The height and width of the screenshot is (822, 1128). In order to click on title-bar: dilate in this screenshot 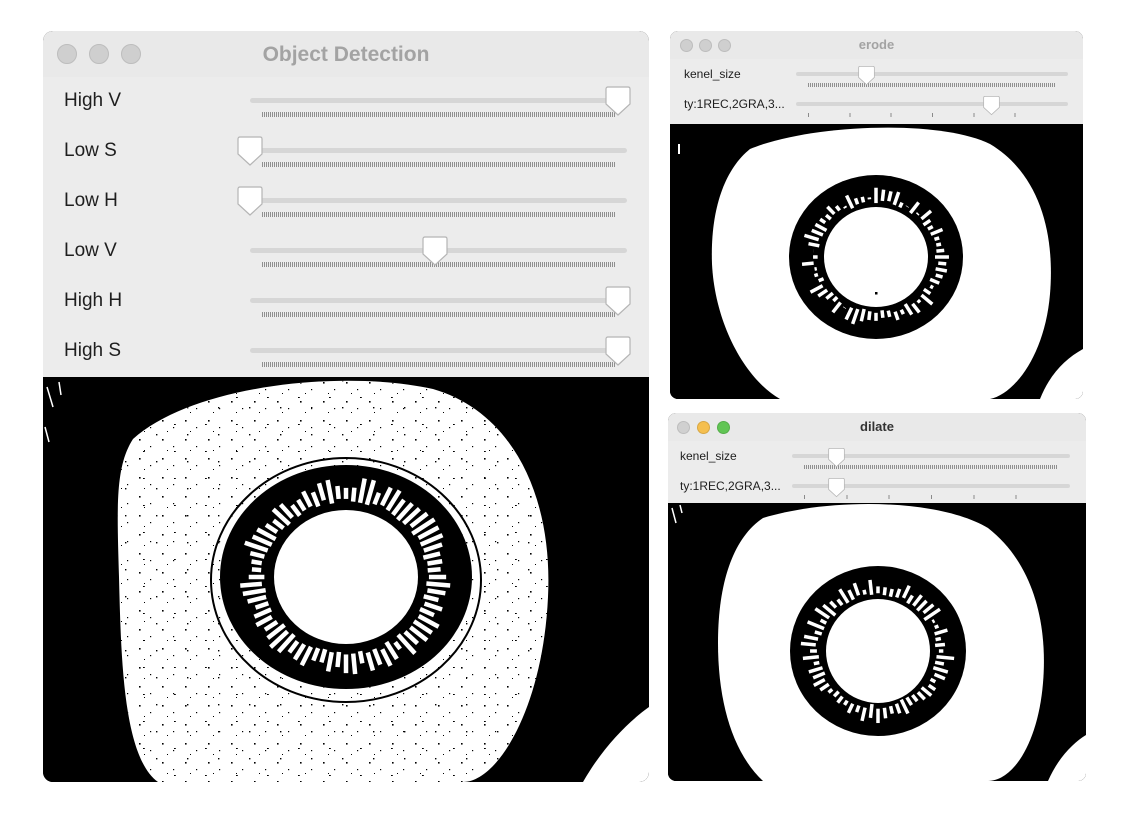, I will do `click(877, 427)`.